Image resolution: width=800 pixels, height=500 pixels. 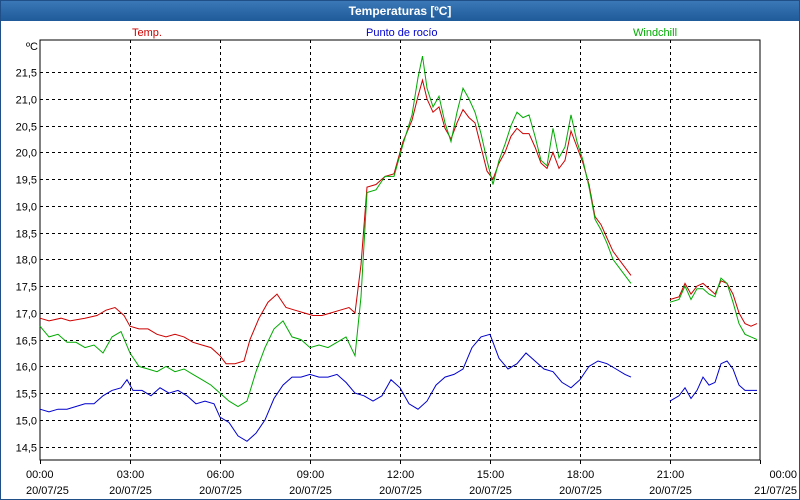 What do you see at coordinates (713, 381) in the screenshot?
I see `series-line-dew-point` at bounding box center [713, 381].